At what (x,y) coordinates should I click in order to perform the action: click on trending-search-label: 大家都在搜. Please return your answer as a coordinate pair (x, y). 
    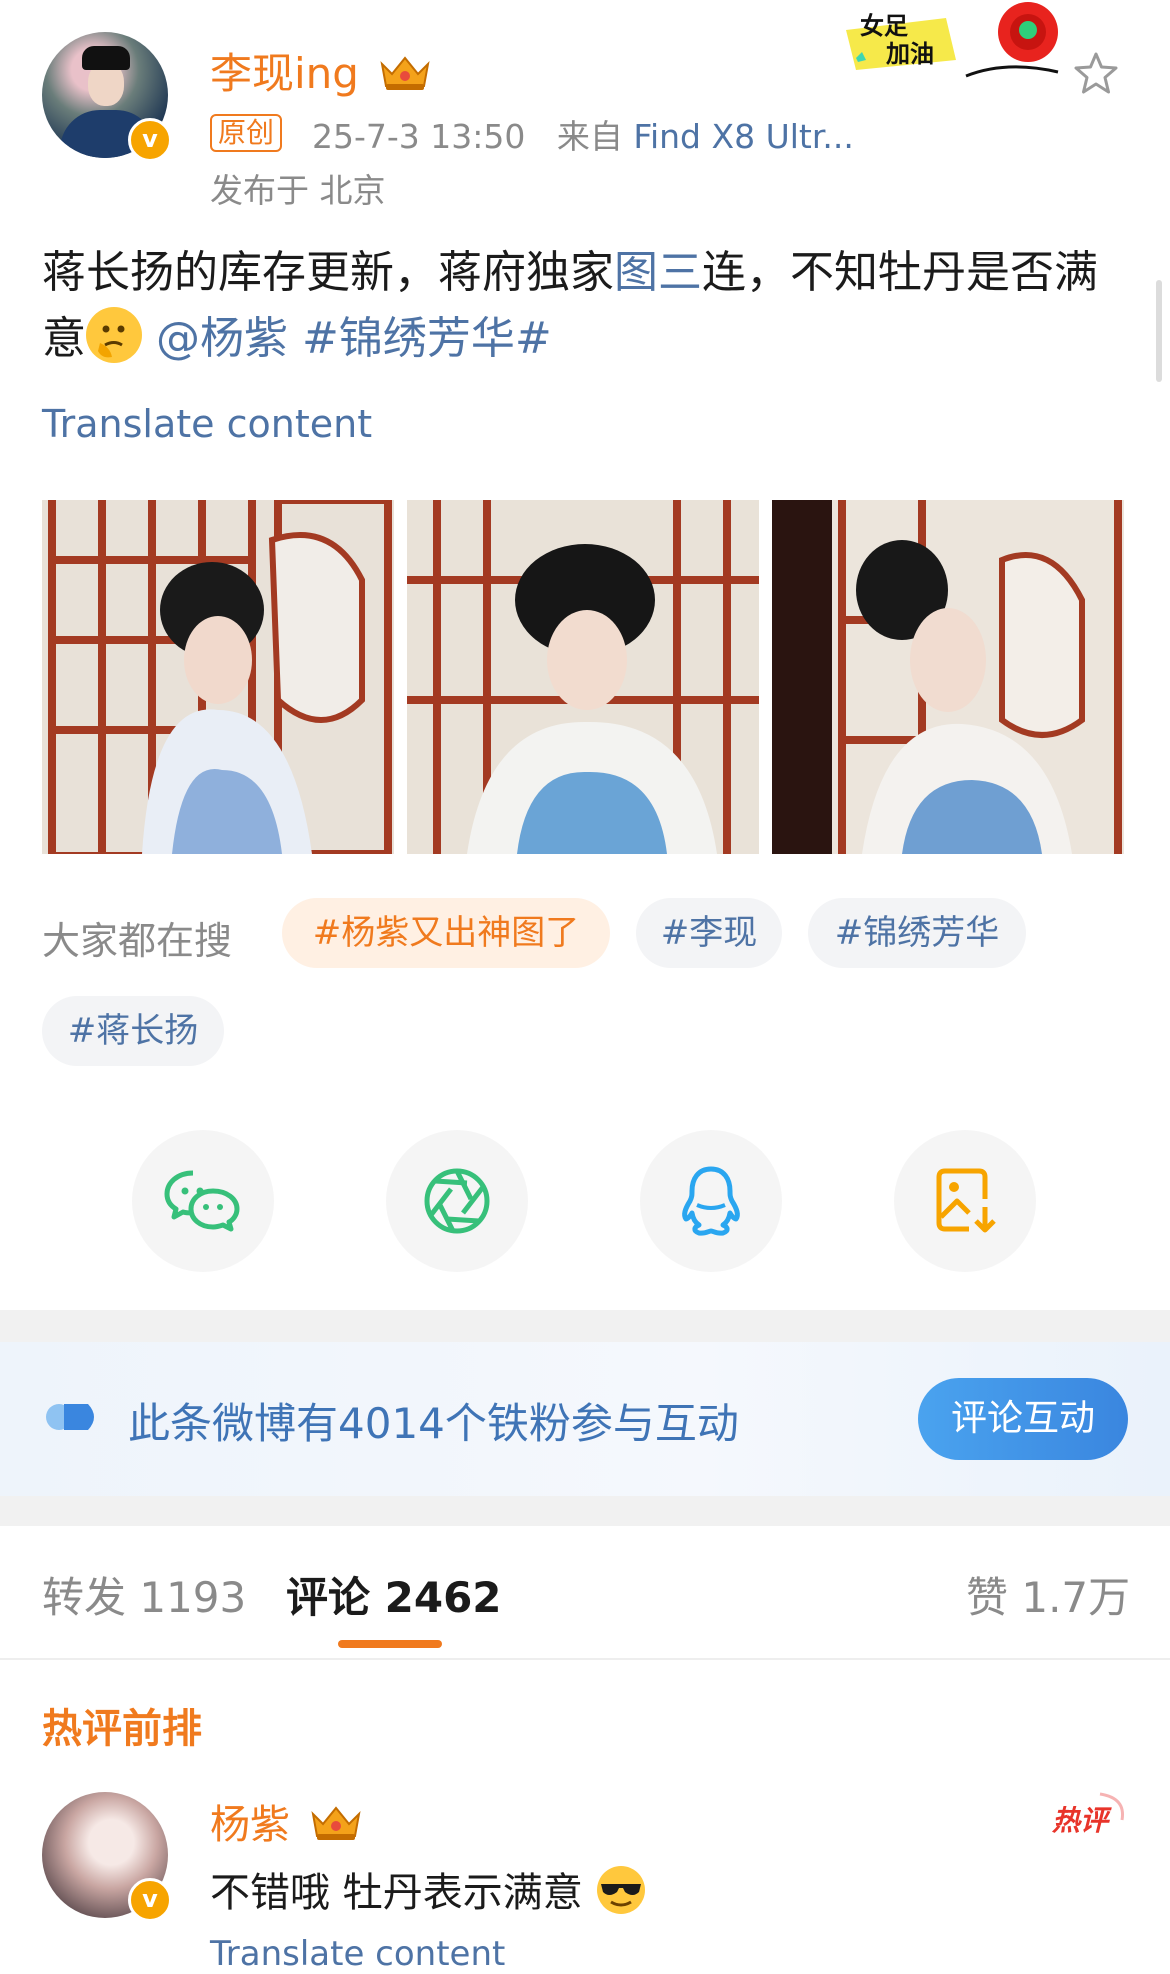
    Looking at the image, I should click on (137, 941).